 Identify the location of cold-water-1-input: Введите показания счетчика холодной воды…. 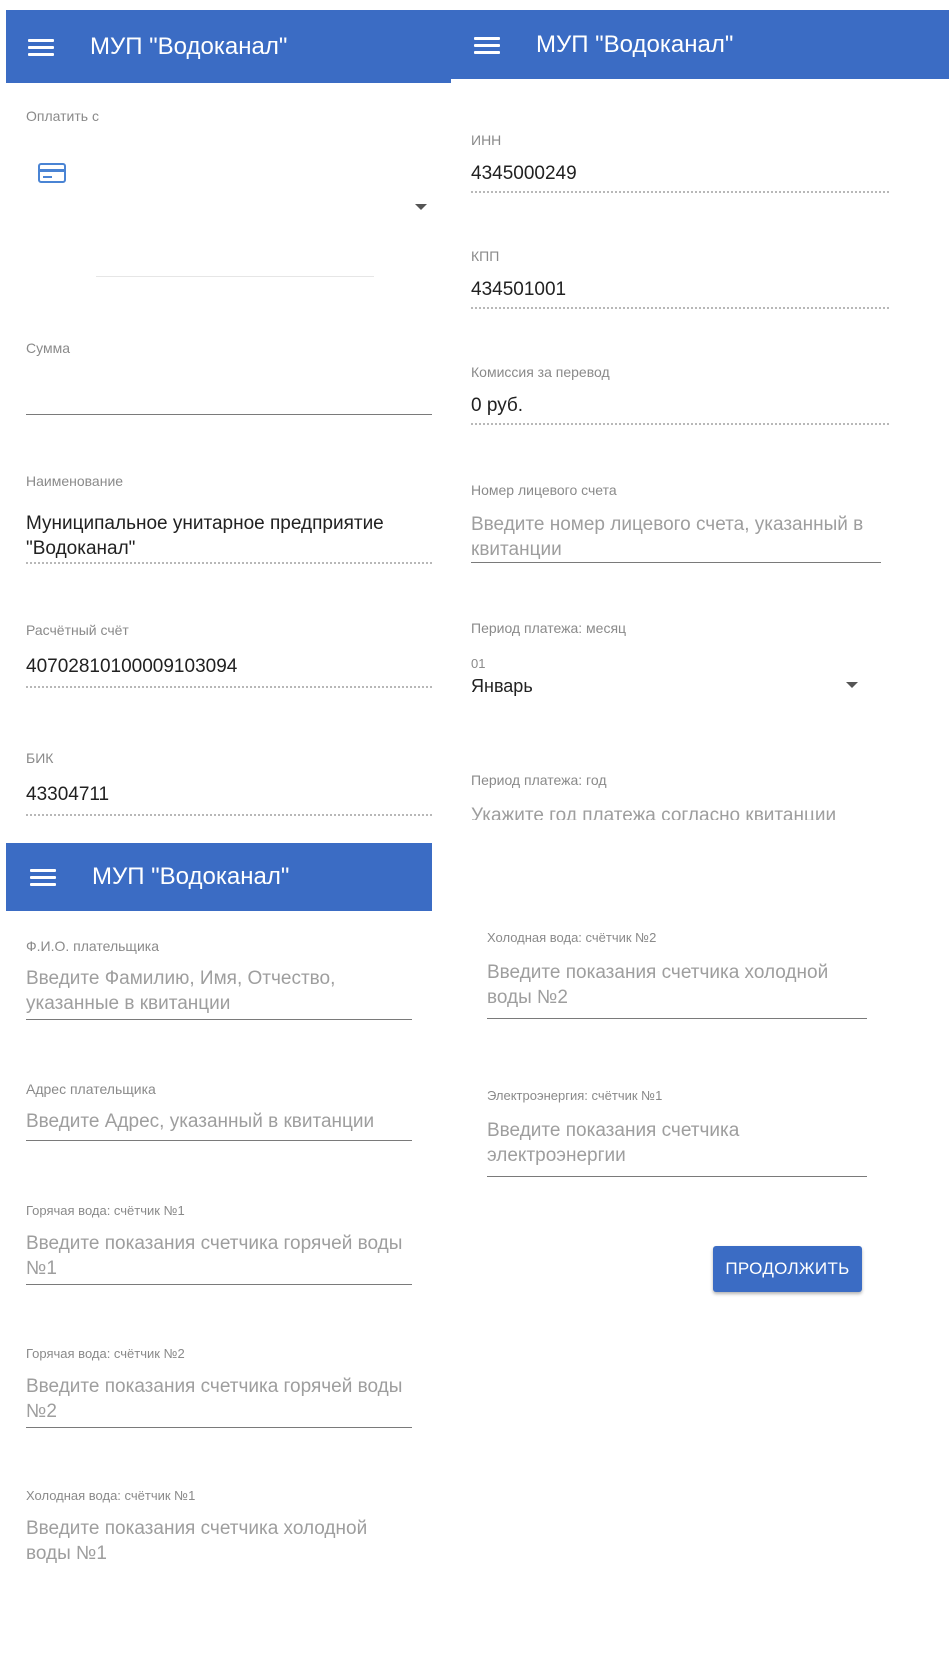
(211, 1541).